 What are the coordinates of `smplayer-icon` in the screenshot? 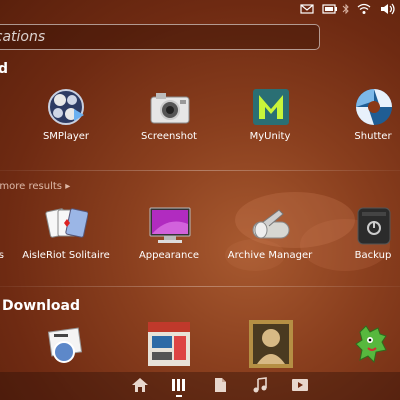 It's located at (66, 107).